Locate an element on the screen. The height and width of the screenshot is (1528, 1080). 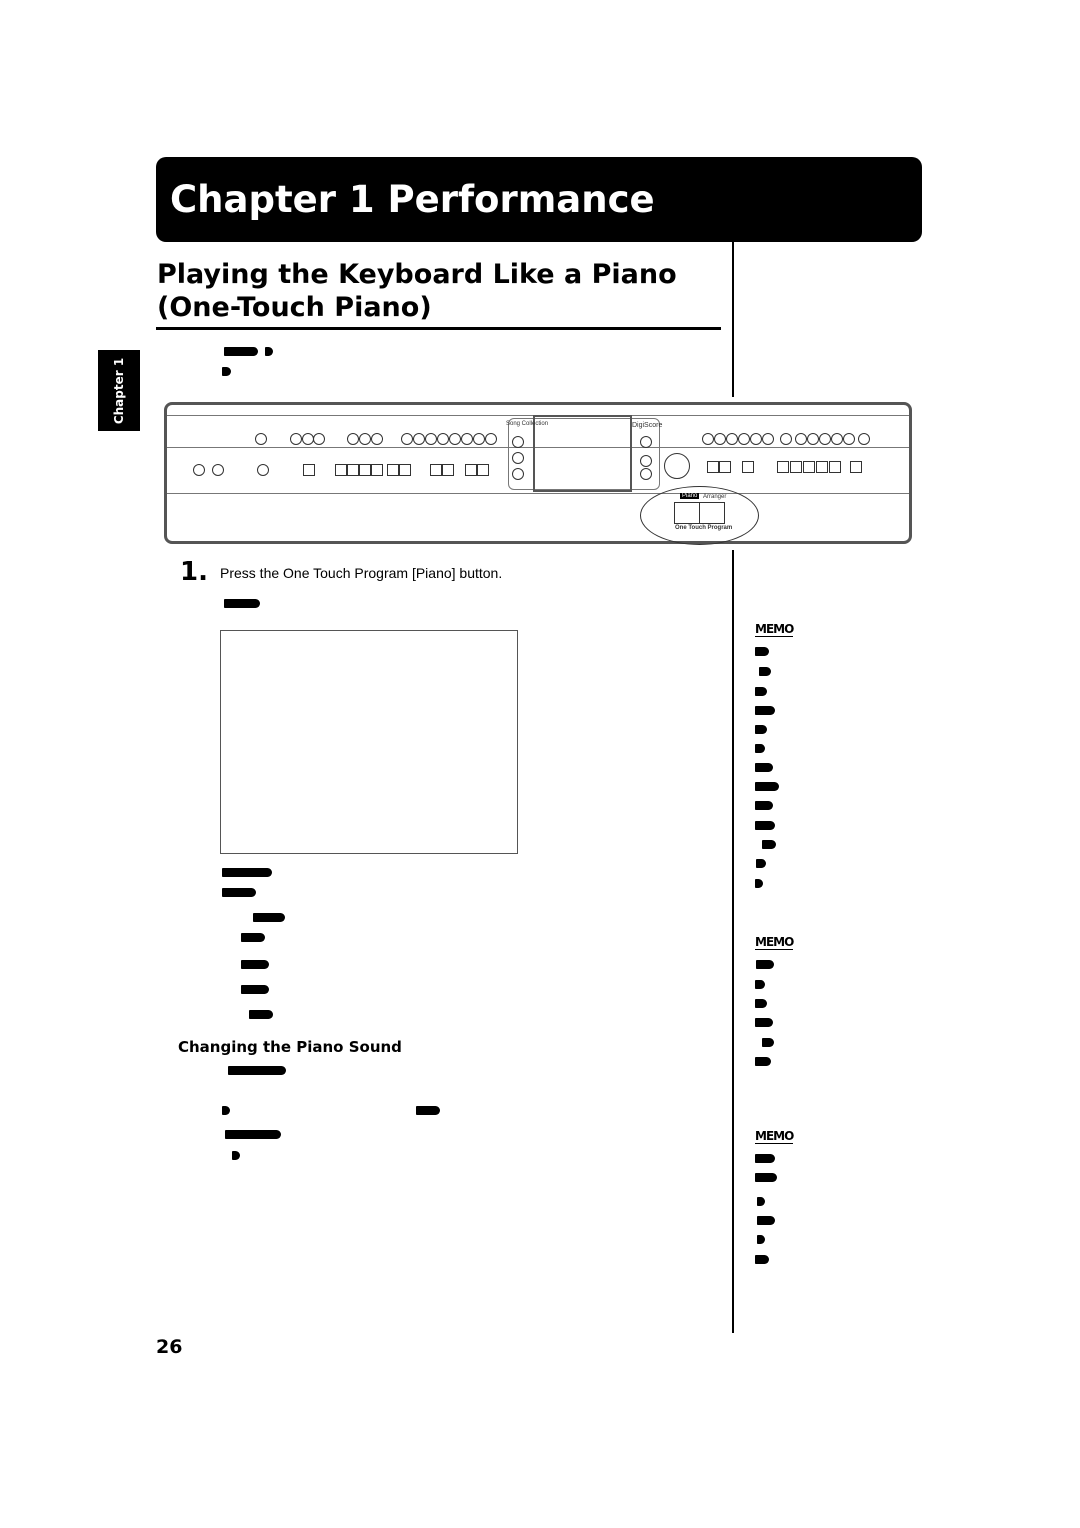
subheading: Changing the Piano Sound is located at coordinates (290, 1047).